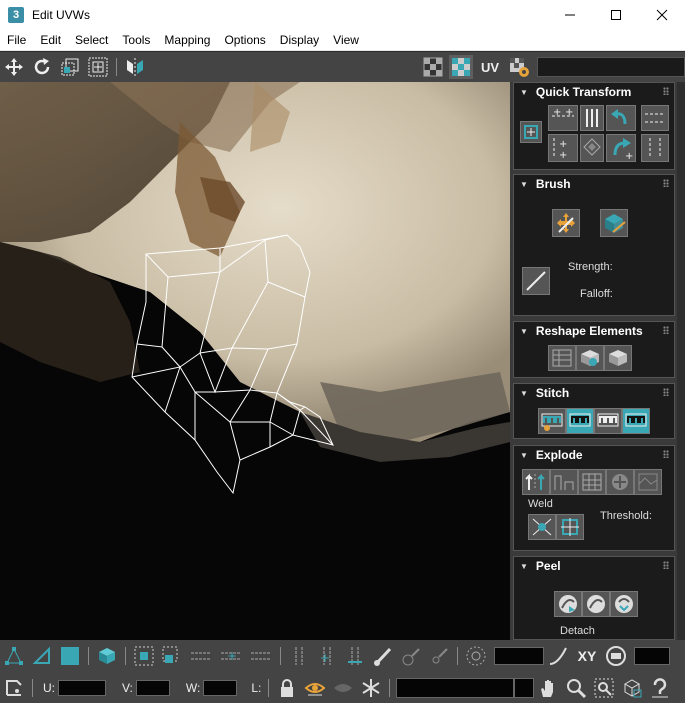  Describe the element at coordinates (433, 67) in the screenshot. I see `checker-toggle-button` at that location.